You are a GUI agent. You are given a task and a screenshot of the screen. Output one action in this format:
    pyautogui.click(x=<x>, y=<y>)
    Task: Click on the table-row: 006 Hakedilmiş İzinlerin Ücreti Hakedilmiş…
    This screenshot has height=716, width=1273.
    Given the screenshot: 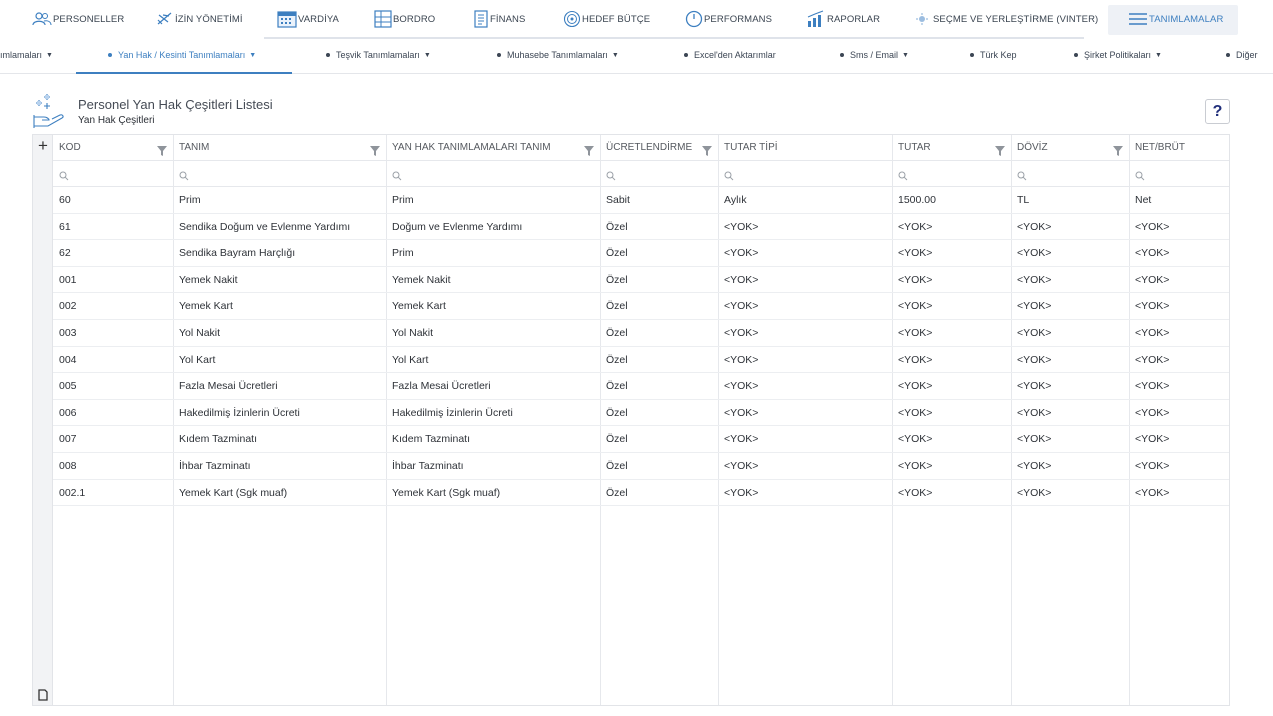 What is the action you would take?
    pyautogui.click(x=641, y=413)
    